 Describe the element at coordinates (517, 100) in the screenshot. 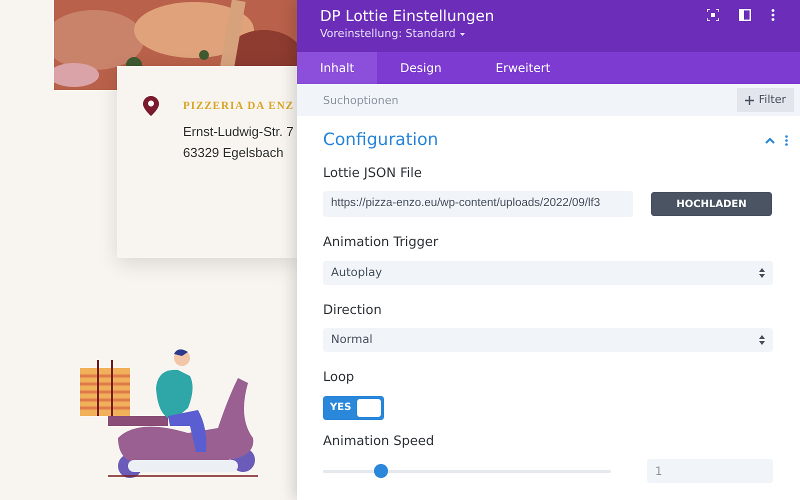

I see `search-field: Suchoptionen` at that location.